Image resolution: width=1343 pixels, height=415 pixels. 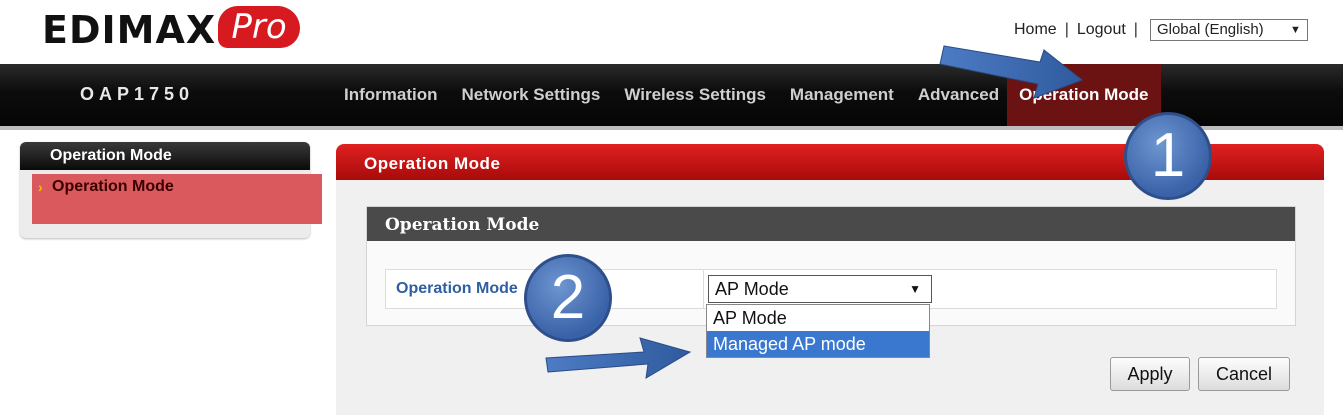 What do you see at coordinates (818, 318) in the screenshot?
I see `option-ap-mode: AP Mode` at bounding box center [818, 318].